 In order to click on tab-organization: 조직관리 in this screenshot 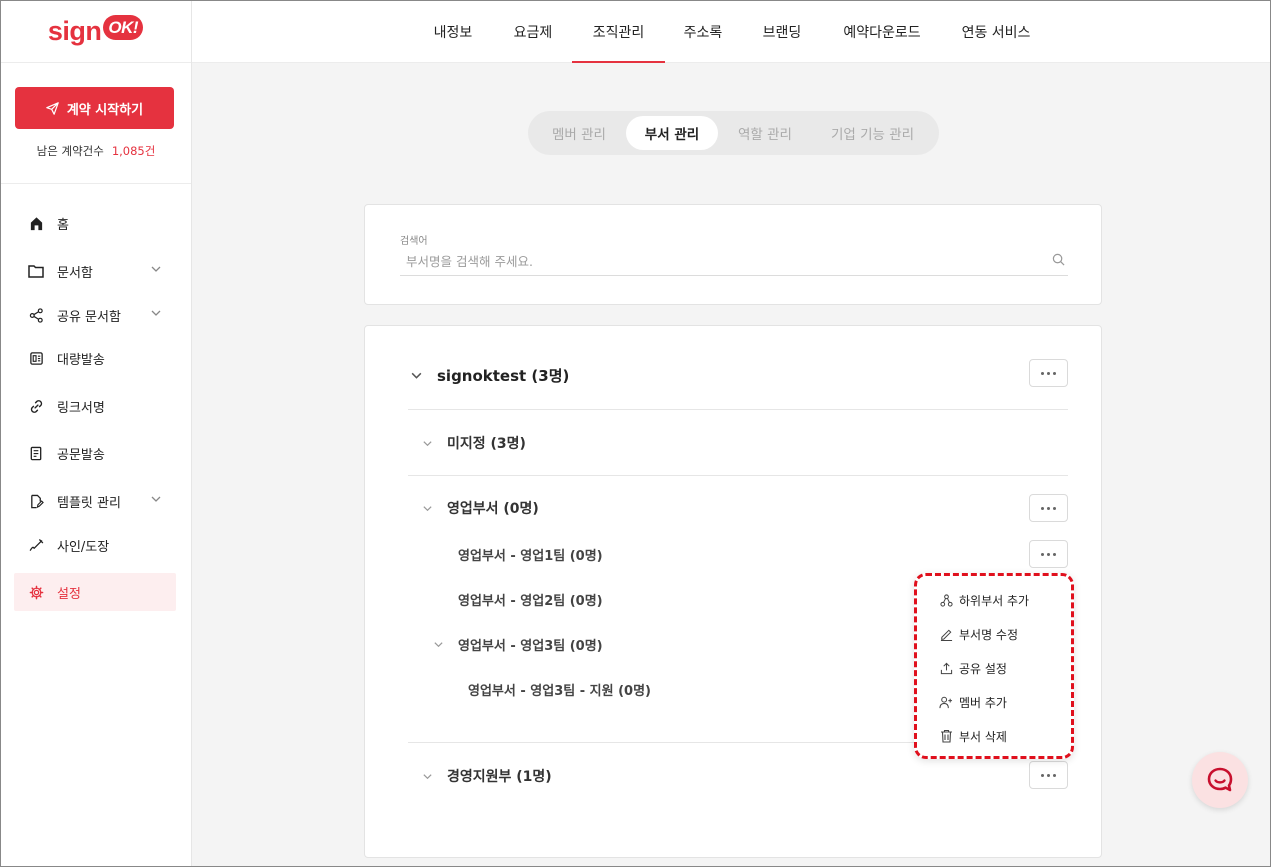, I will do `click(618, 31)`.